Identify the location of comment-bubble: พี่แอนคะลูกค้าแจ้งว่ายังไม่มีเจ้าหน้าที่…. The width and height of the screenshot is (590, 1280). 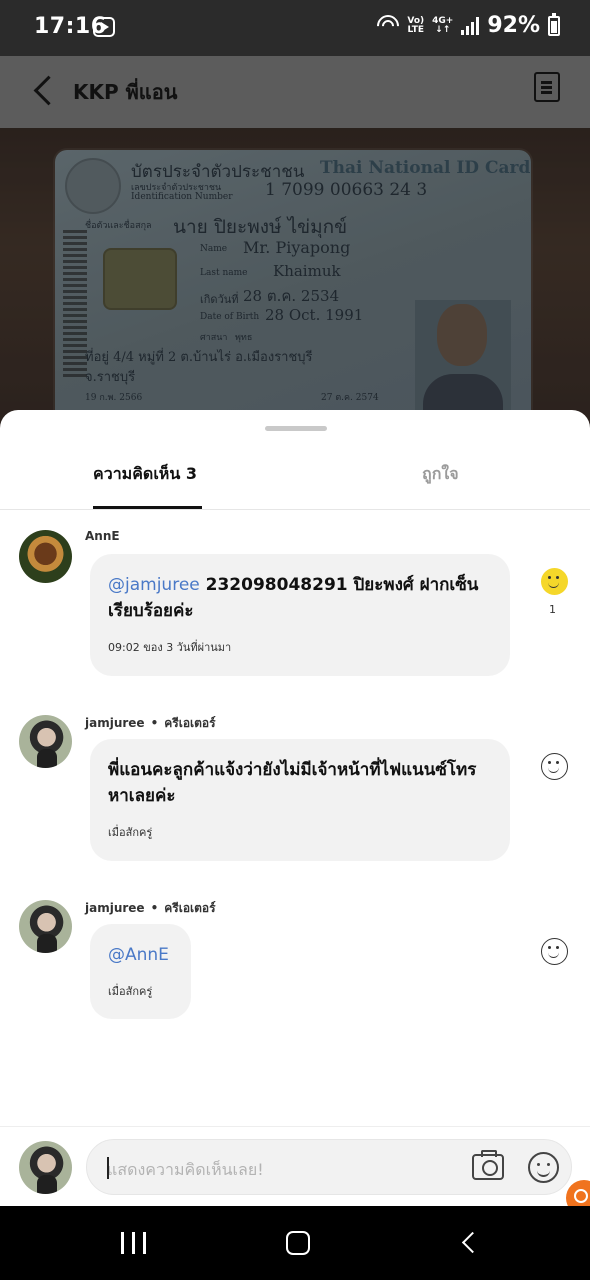
(300, 800).